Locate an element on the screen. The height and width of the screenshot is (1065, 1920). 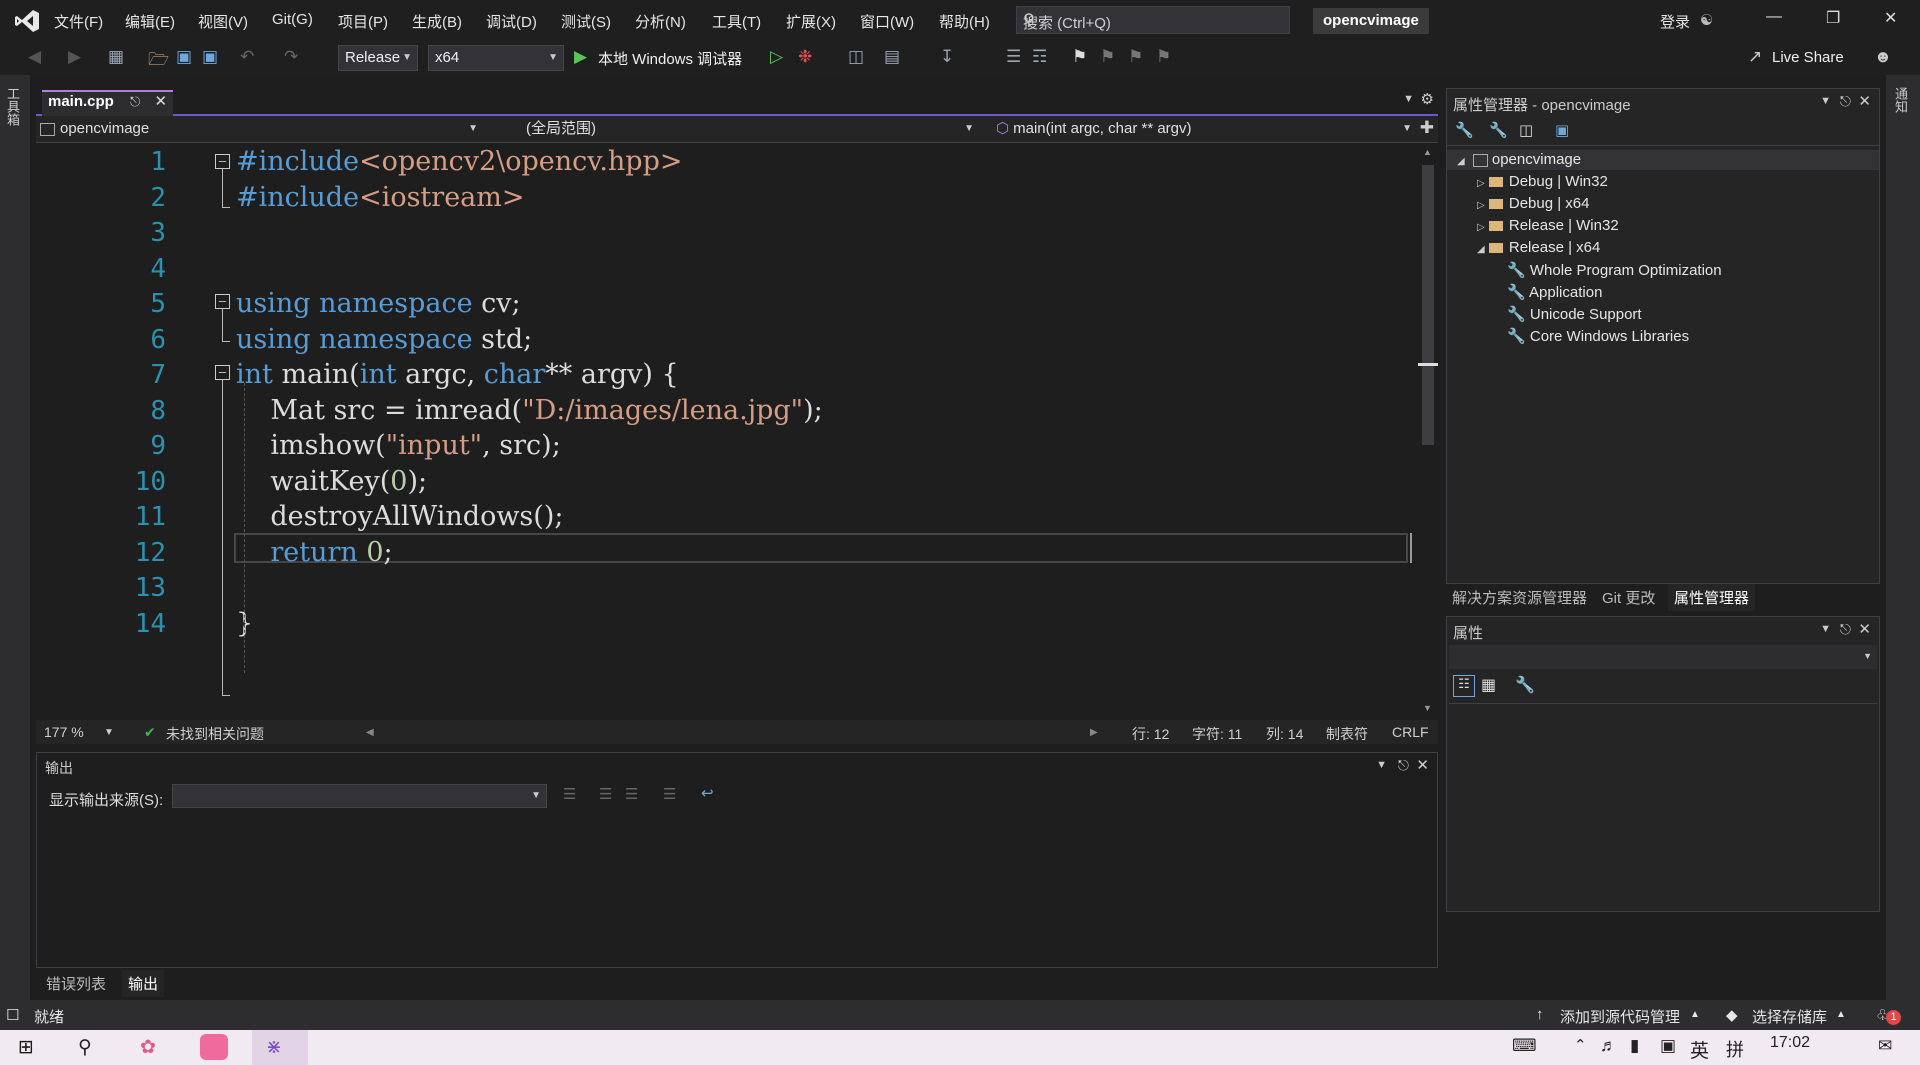
chevron-up-icon: ▲ is located at coordinates (1695, 1014).